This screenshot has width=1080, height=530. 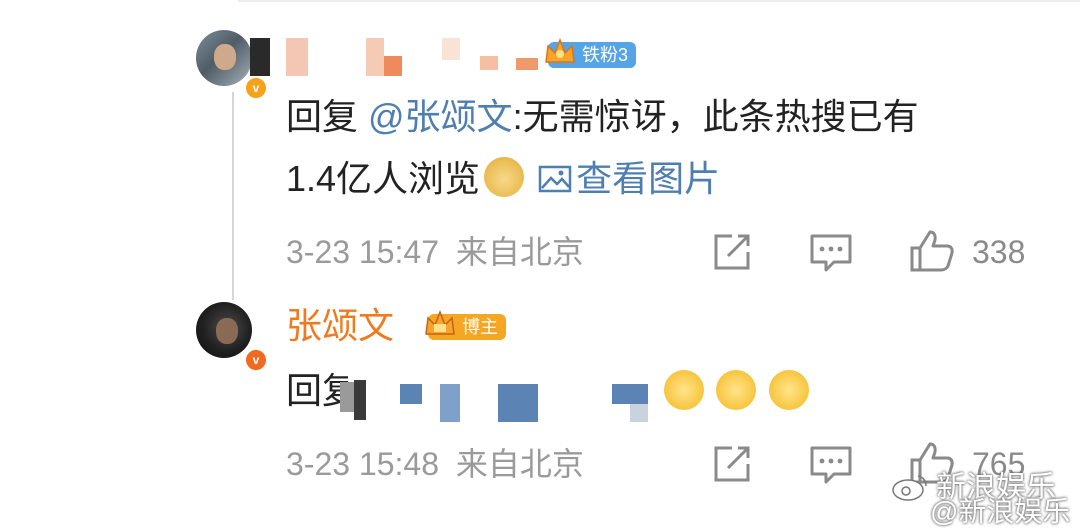 I want to click on comment-text-line2: 1.4亿人浏览 查看图片, so click(x=503, y=178).